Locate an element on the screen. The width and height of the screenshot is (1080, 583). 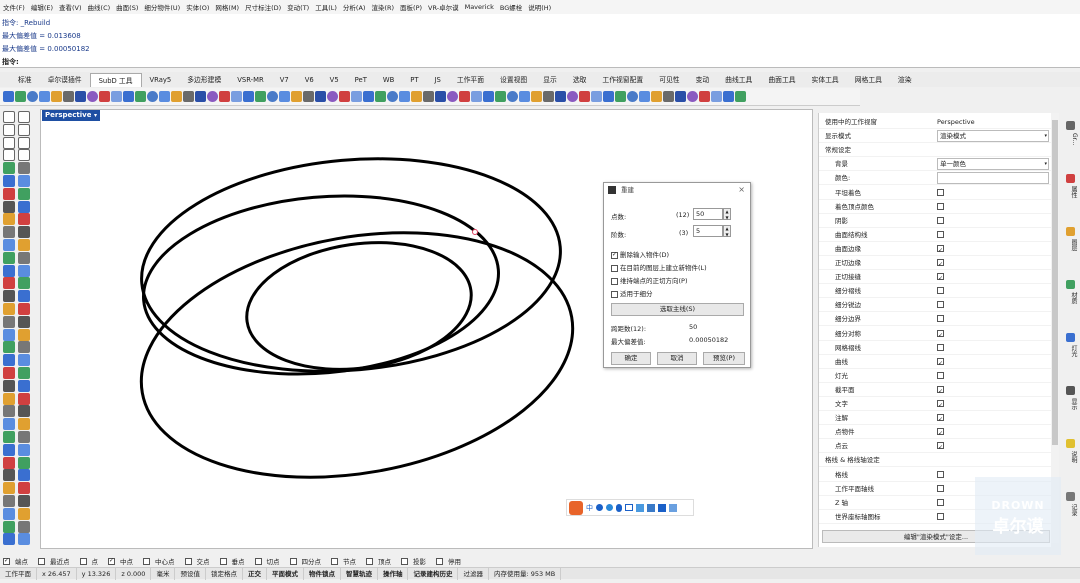
osnap-item: 中心点 is located at coordinates (161, 561).